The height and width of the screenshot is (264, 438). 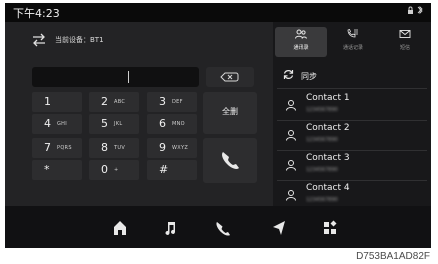 I want to click on call-log-icon, so click(x=353, y=35).